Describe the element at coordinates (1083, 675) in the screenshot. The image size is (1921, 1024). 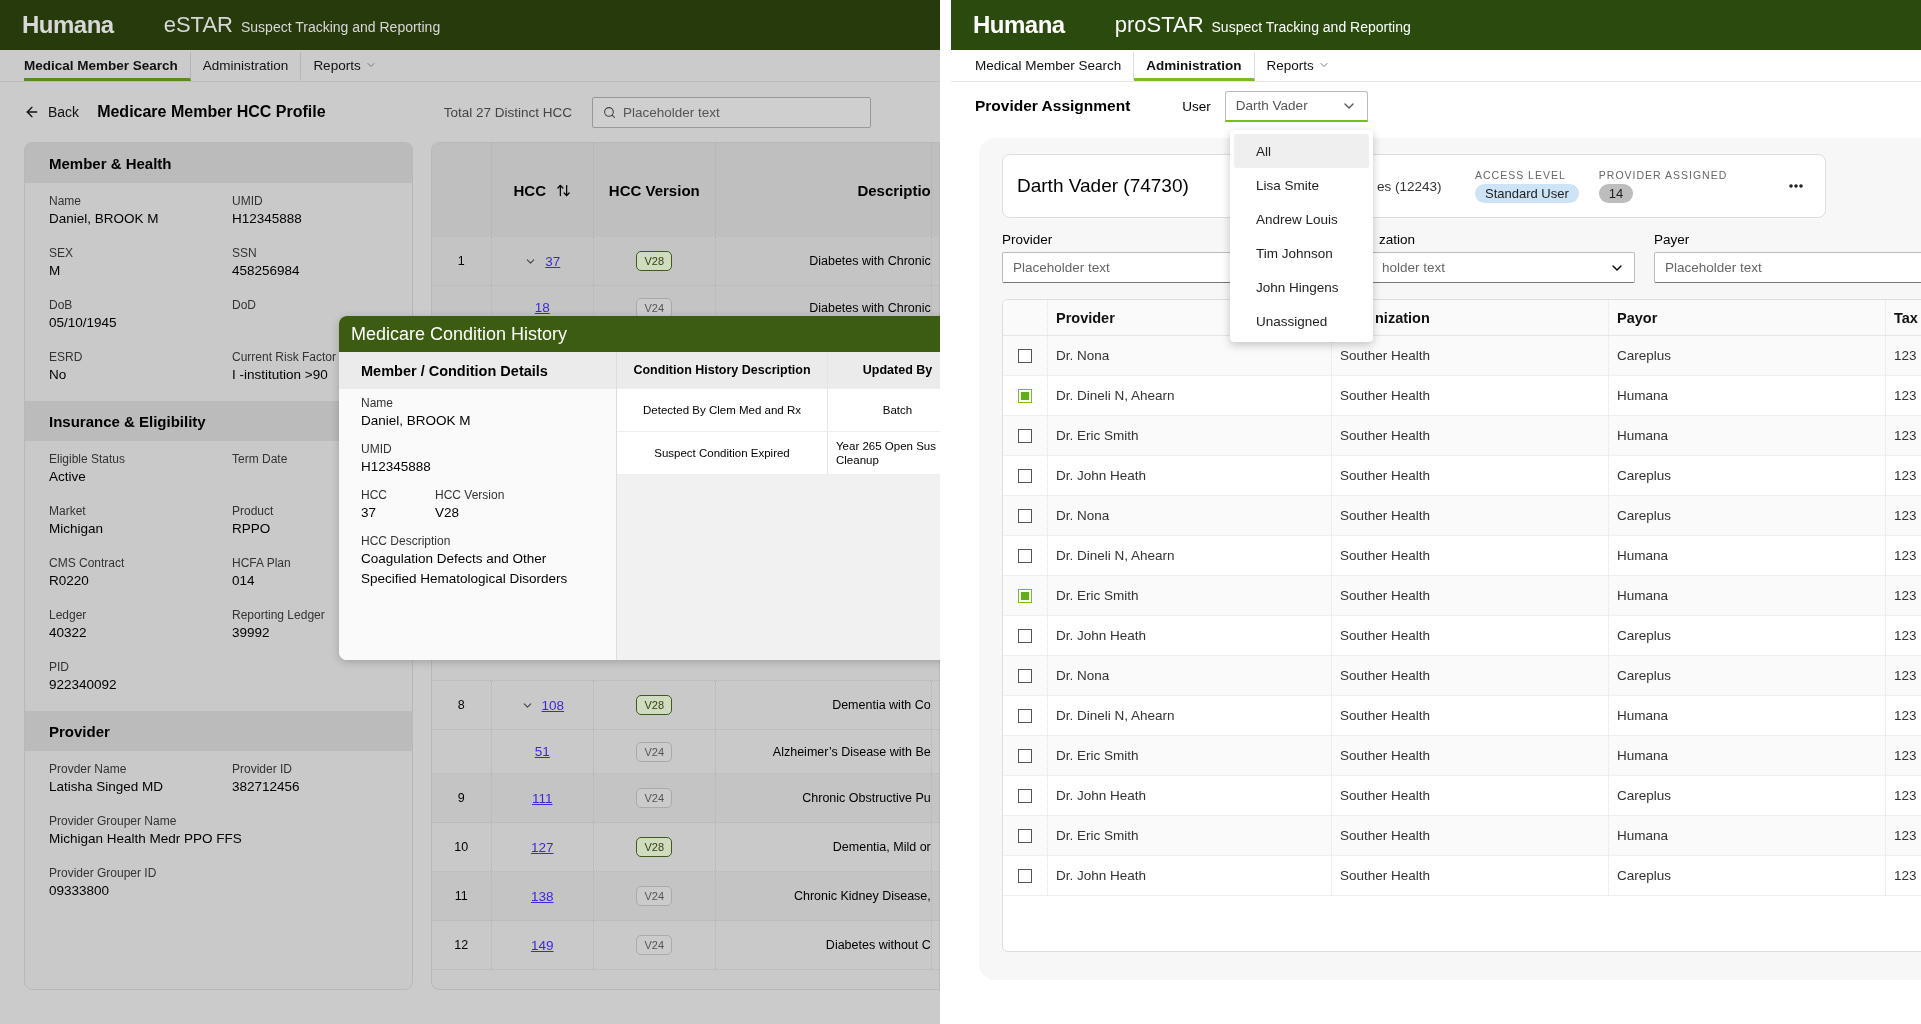
I see `table-cell: Dr. Nona` at that location.